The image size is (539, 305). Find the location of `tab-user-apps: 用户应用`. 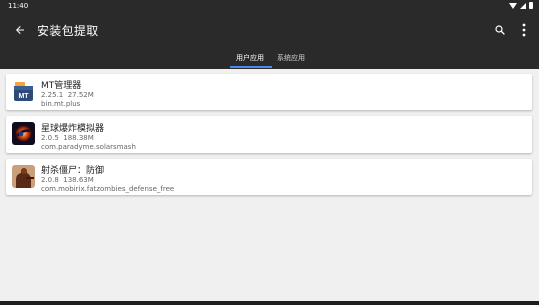

tab-user-apps: 用户应用 is located at coordinates (250, 58).